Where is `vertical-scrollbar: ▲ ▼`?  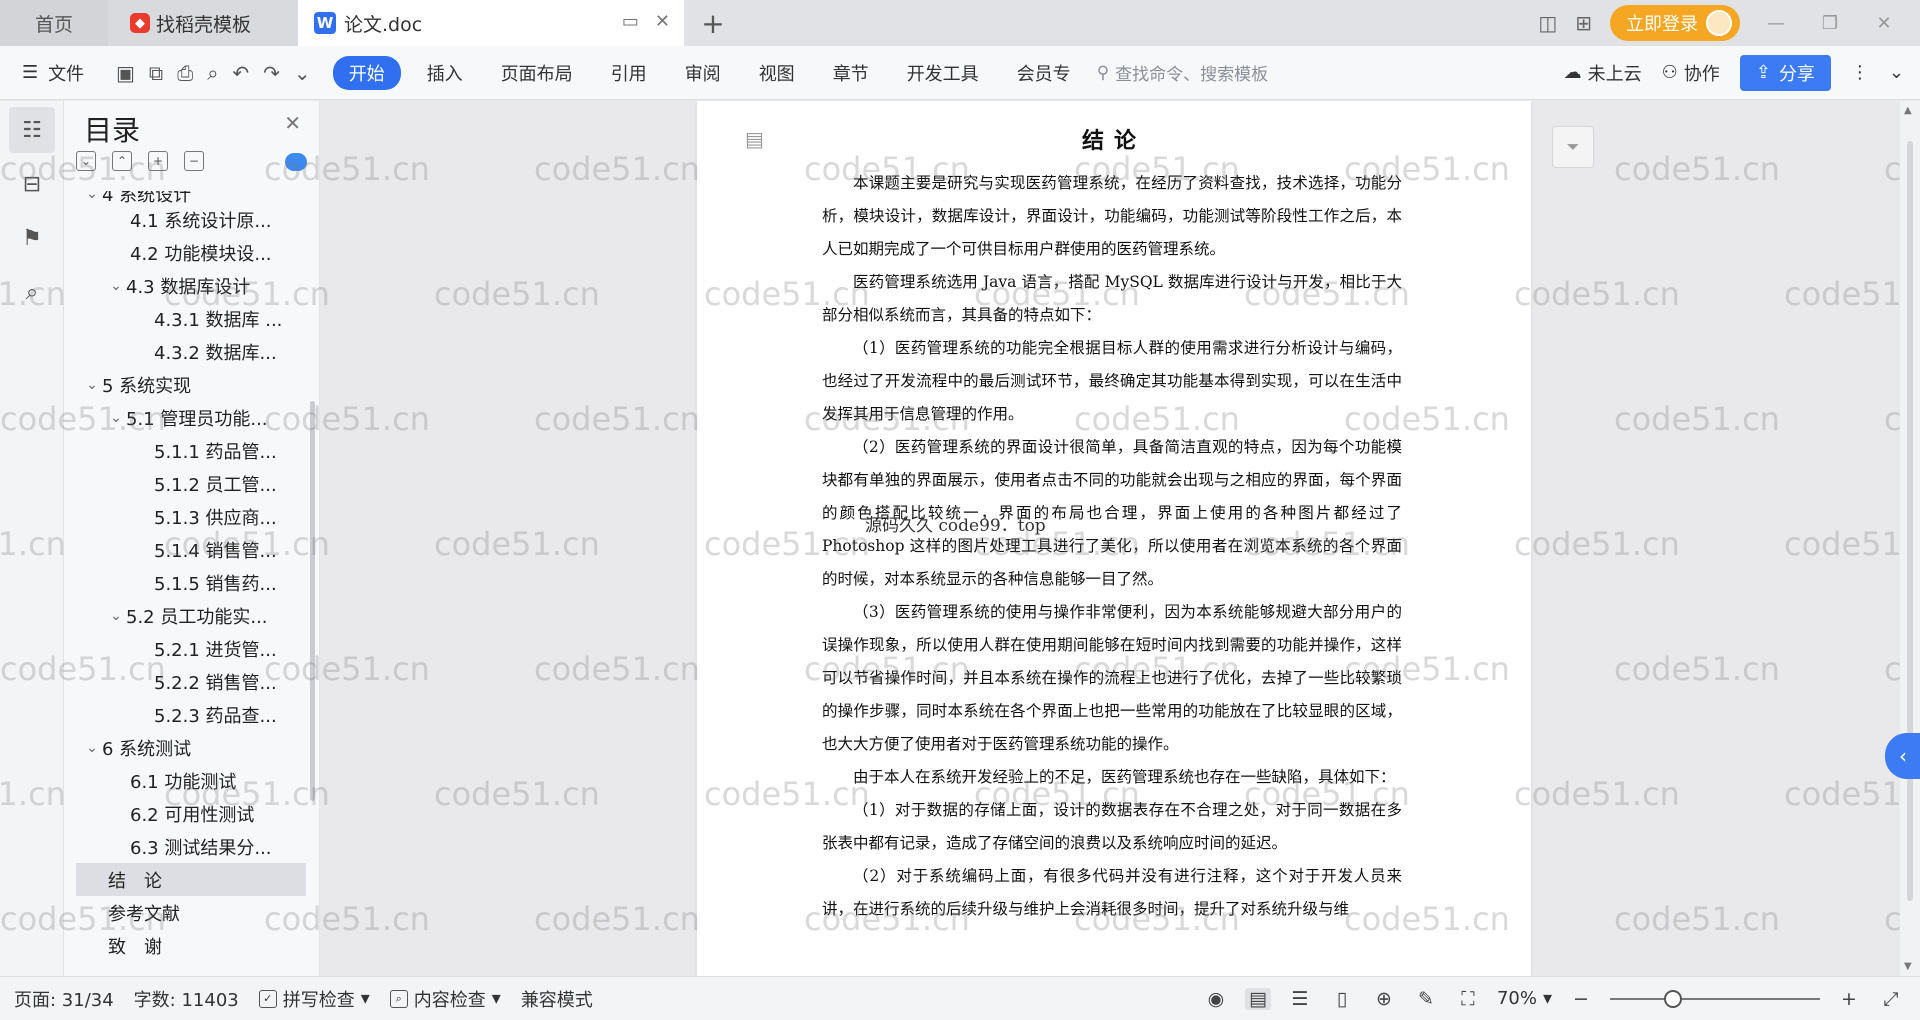
vertical-scrollbar: ▲ ▼ is located at coordinates (1910, 538).